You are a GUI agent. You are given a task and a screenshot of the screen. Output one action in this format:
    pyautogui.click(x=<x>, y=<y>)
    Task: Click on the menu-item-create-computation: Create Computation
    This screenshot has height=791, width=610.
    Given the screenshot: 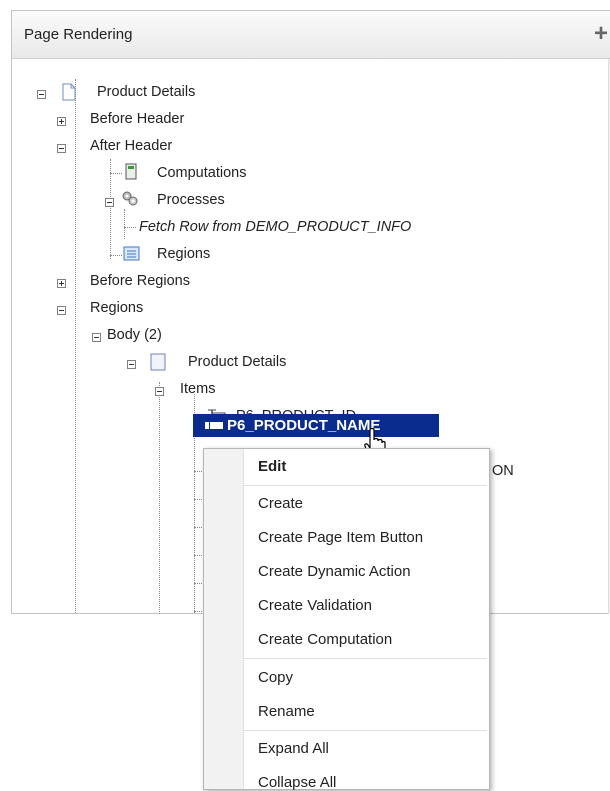 What is the action you would take?
    pyautogui.click(x=325, y=639)
    